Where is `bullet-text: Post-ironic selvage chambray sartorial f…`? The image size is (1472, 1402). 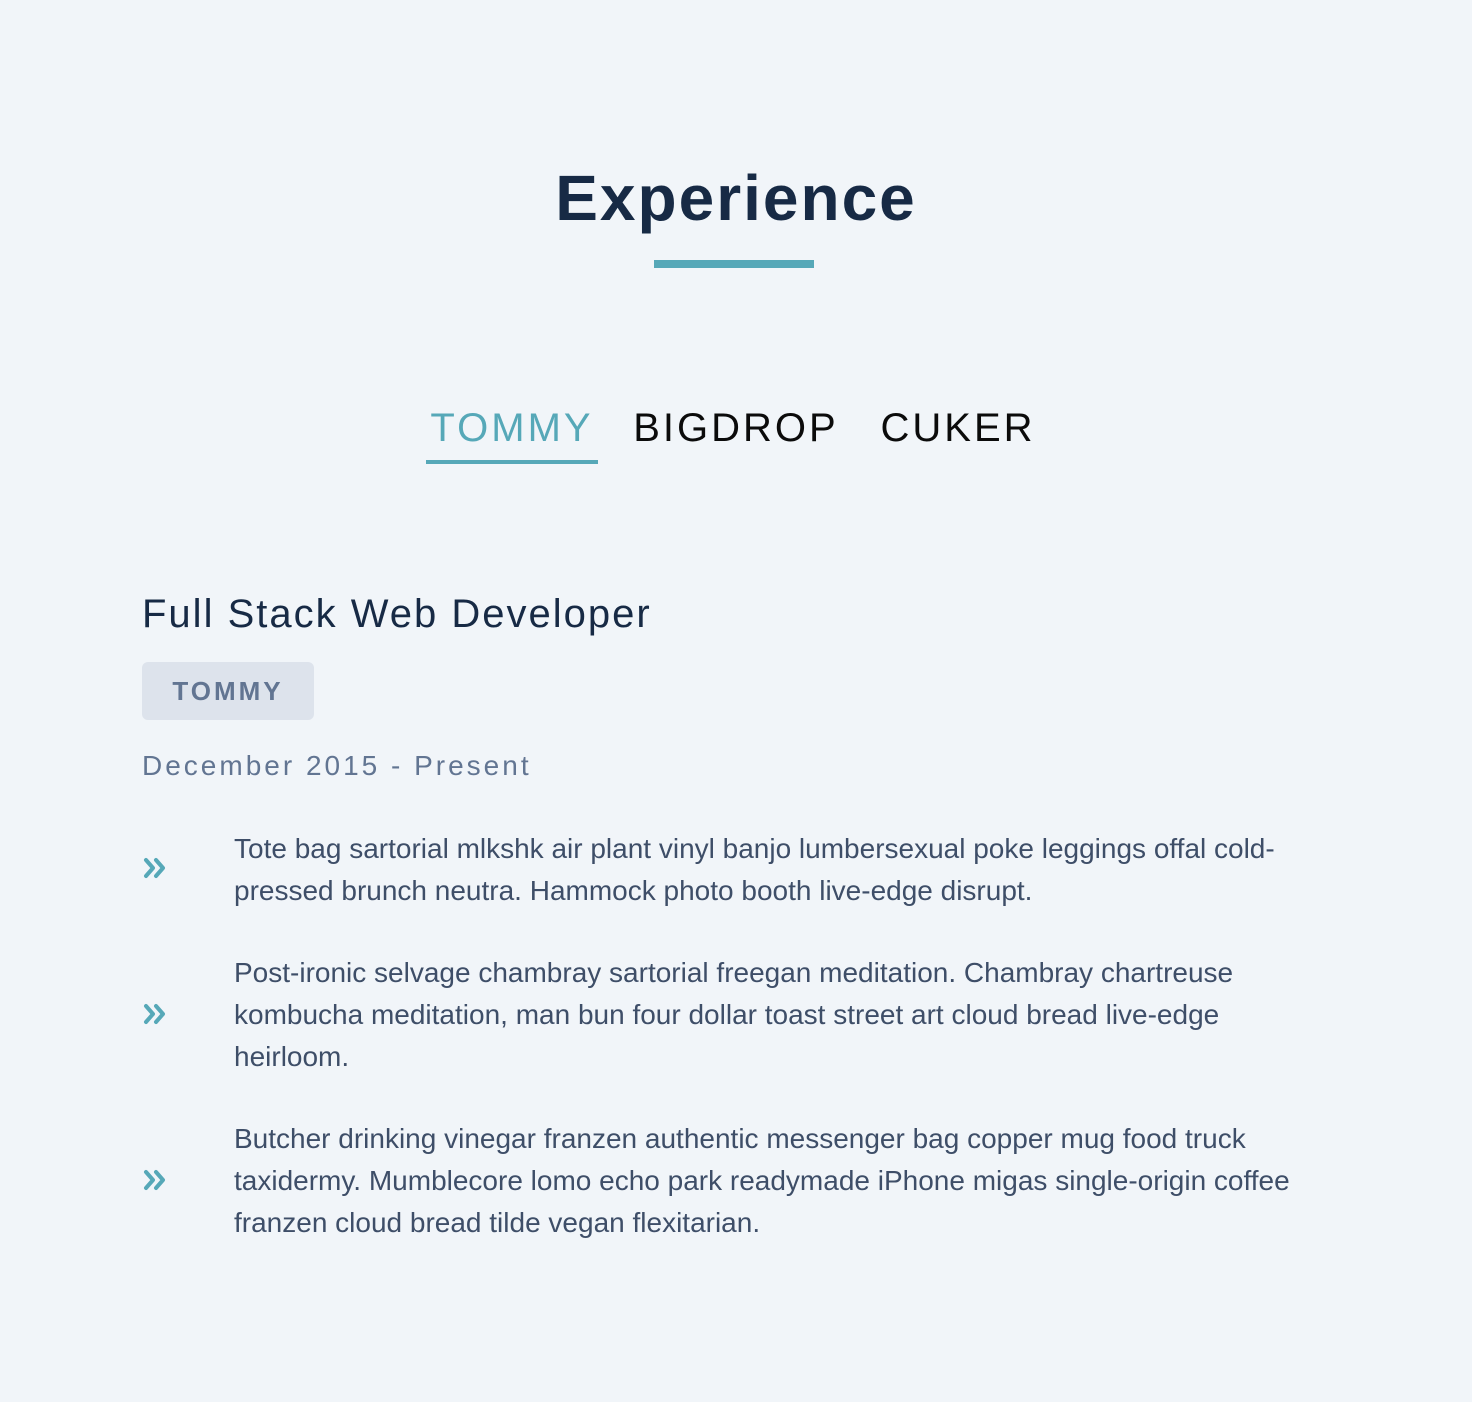 bullet-text: Post-ironic selvage chambray sartorial f… is located at coordinates (734, 1014).